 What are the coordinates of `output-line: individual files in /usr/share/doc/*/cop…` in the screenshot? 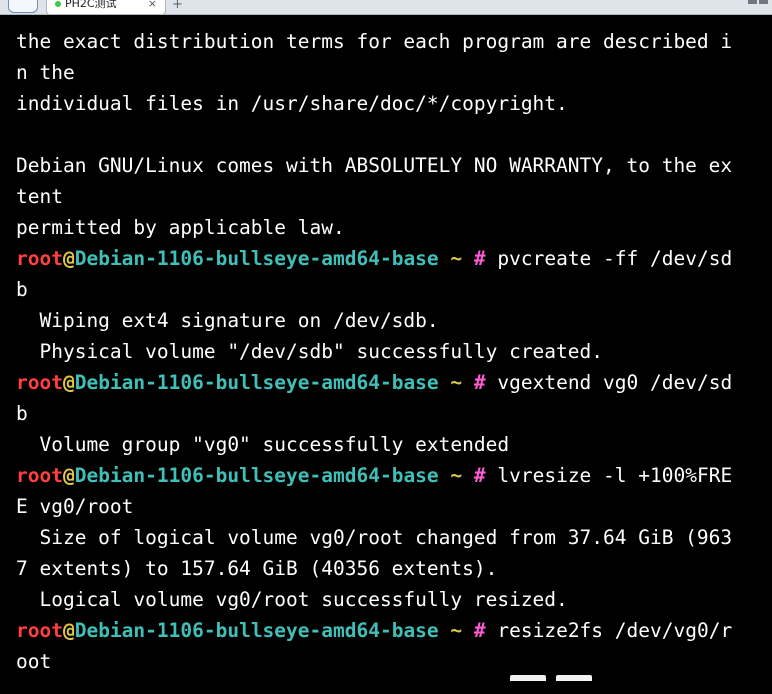 It's located at (292, 103).